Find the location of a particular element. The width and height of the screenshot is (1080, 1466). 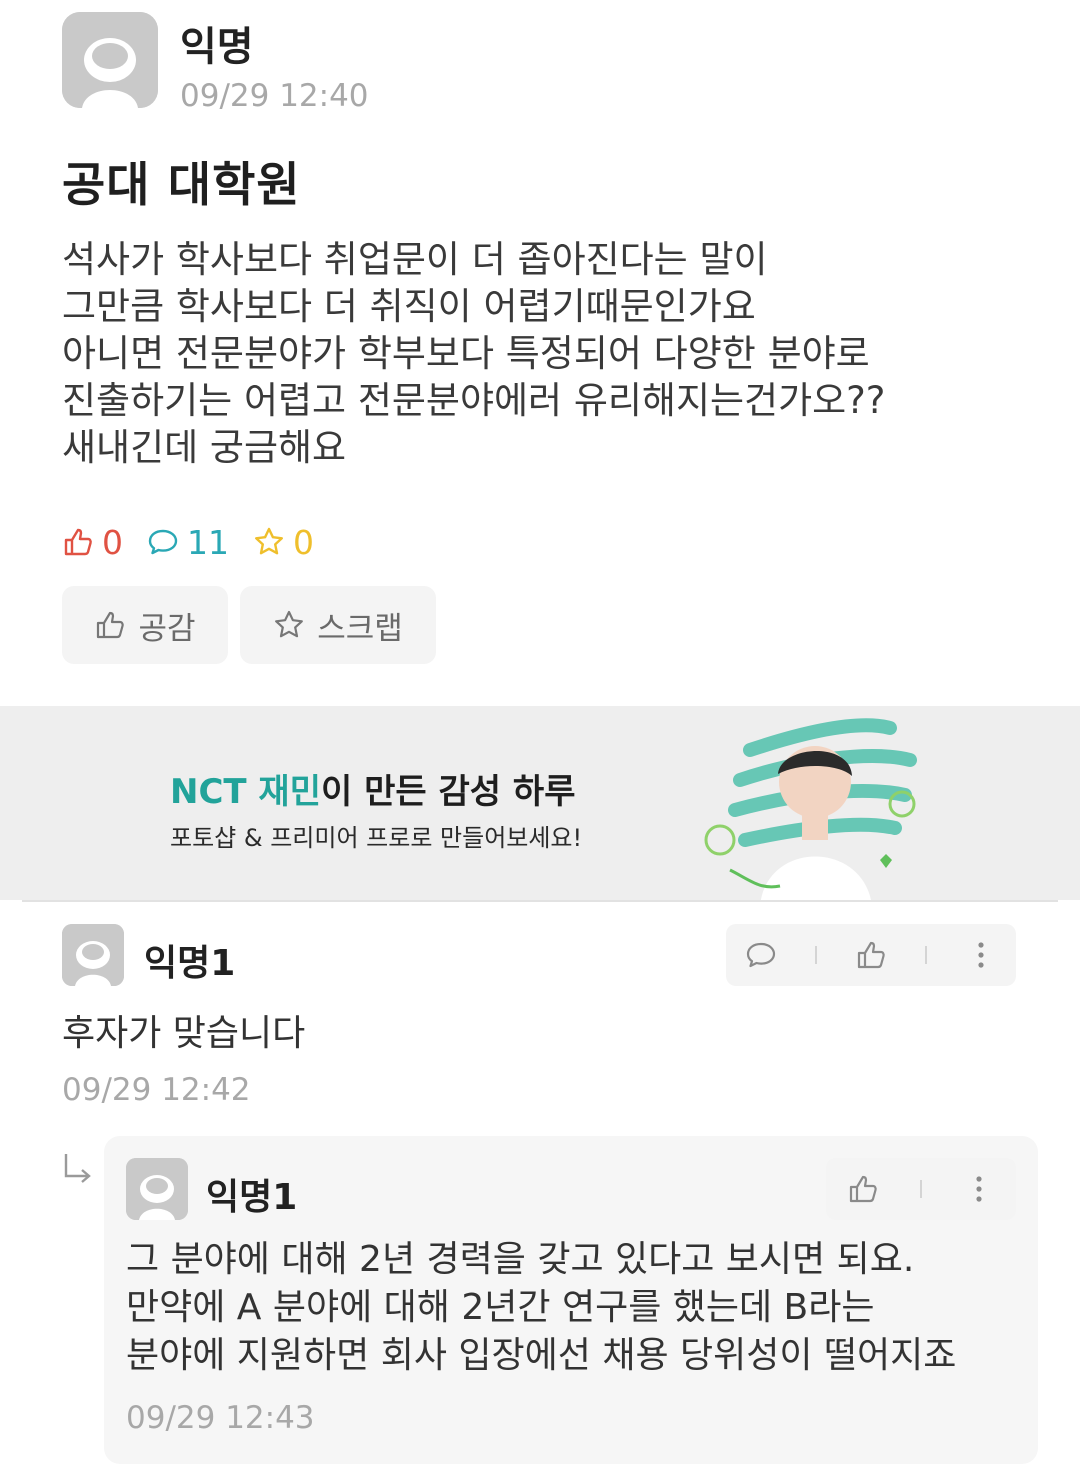

section-divider is located at coordinates (540, 901).